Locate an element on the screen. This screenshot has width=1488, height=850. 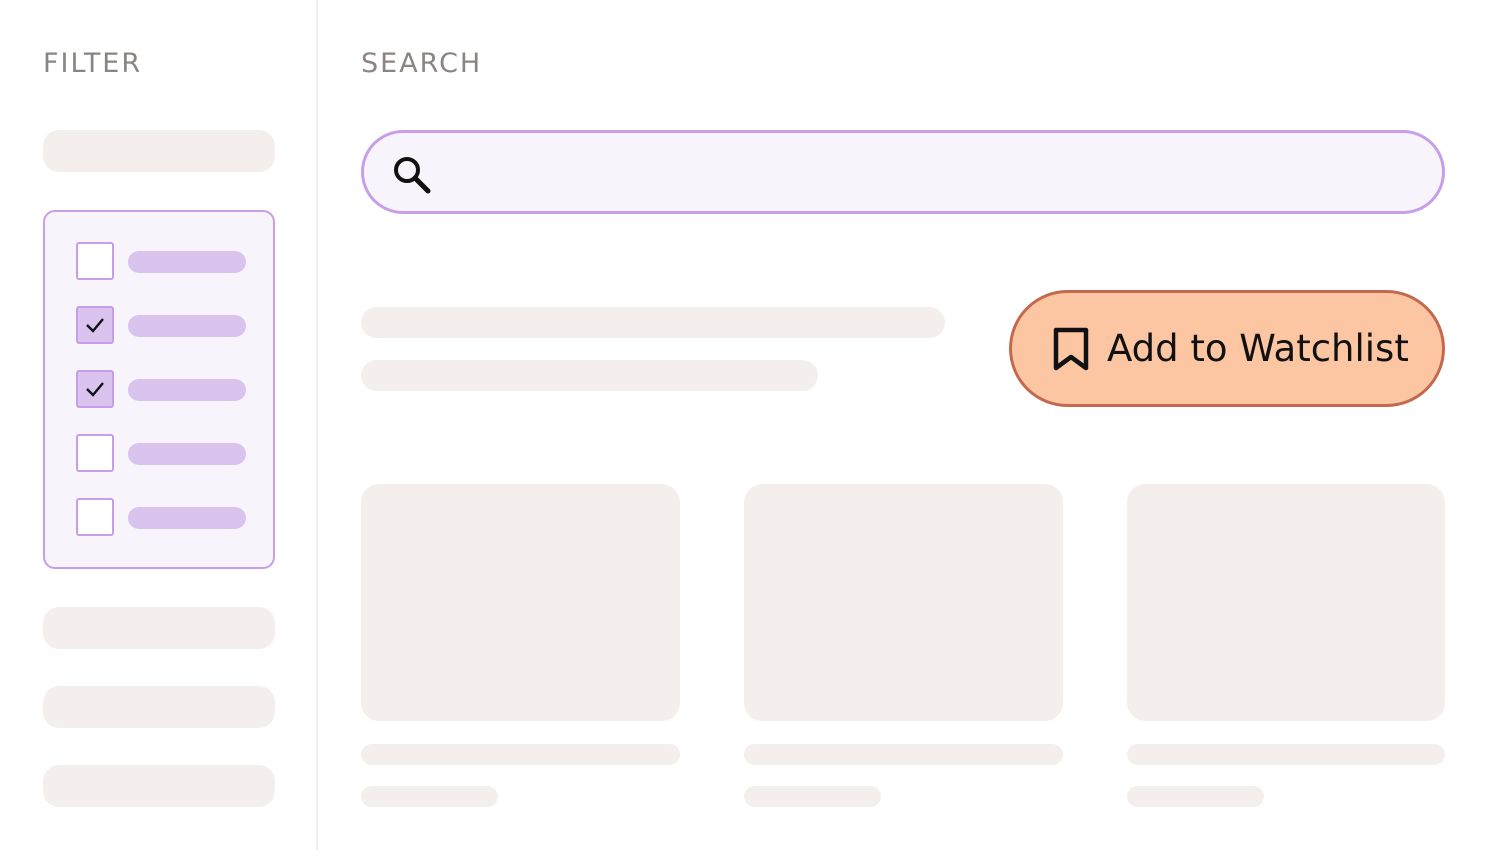
filter-options-panel is located at coordinates (159, 389).